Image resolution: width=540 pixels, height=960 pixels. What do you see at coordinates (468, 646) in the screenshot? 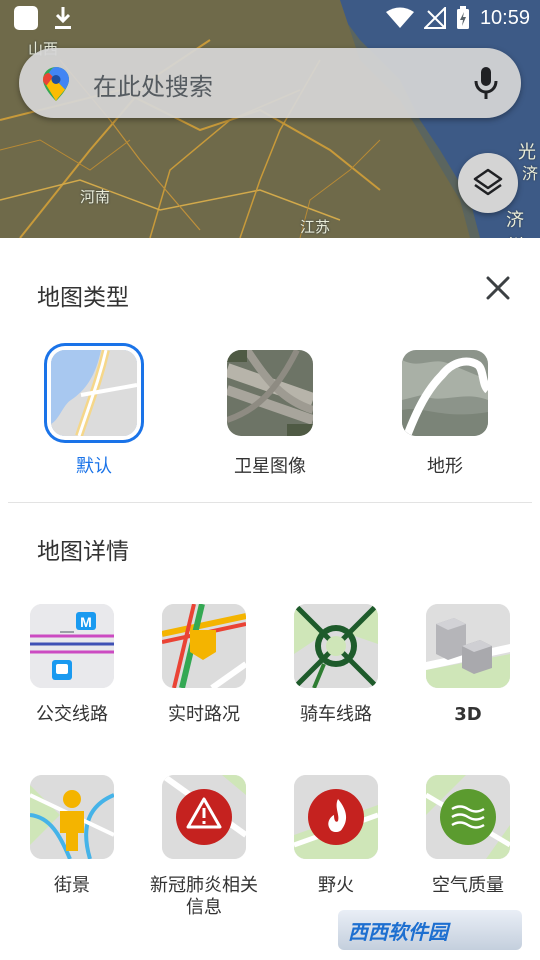
I see `3d-buildings-icon` at bounding box center [468, 646].